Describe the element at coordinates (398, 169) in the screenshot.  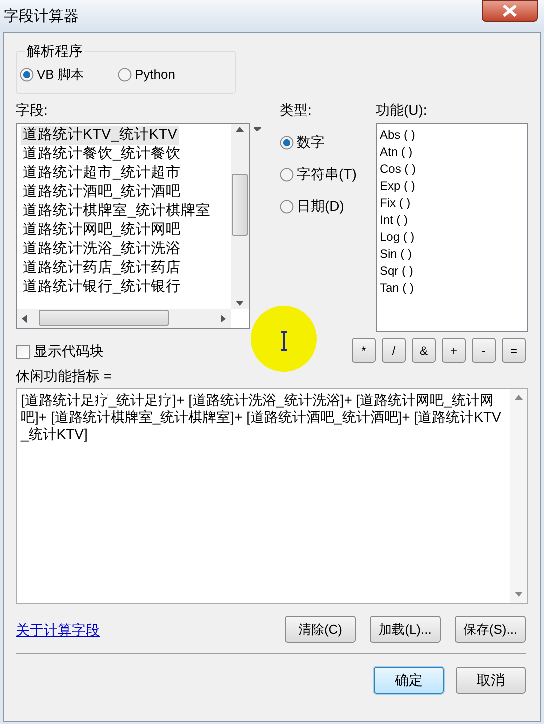
I see `list-item: Cos ( )` at that location.